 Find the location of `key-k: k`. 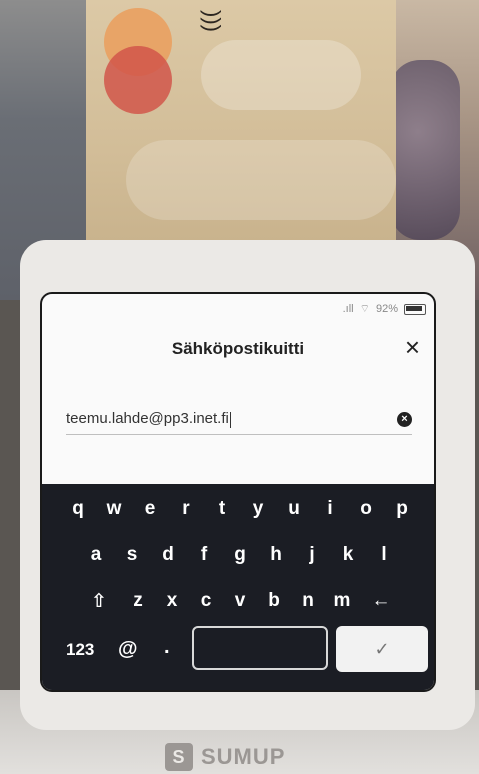

key-k: k is located at coordinates (348, 555).